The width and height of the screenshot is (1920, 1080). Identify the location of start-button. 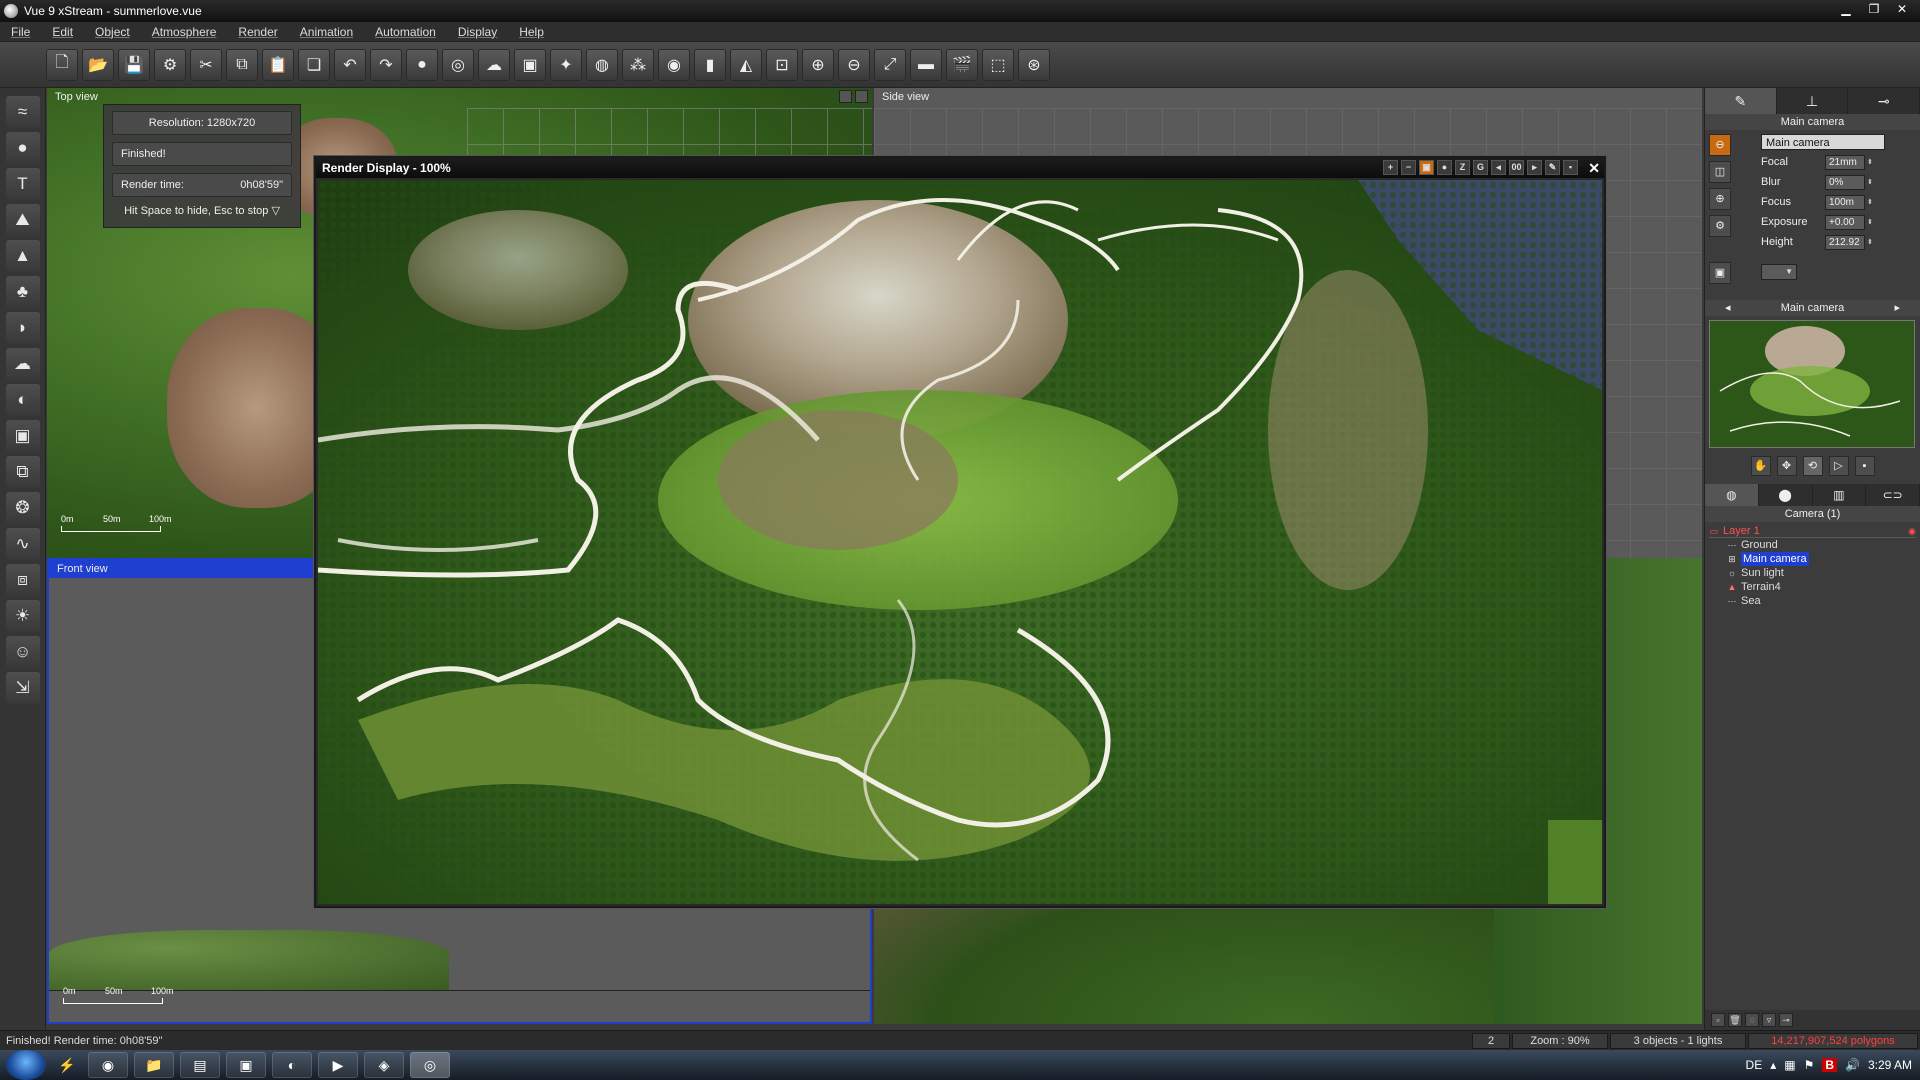
(26, 1065).